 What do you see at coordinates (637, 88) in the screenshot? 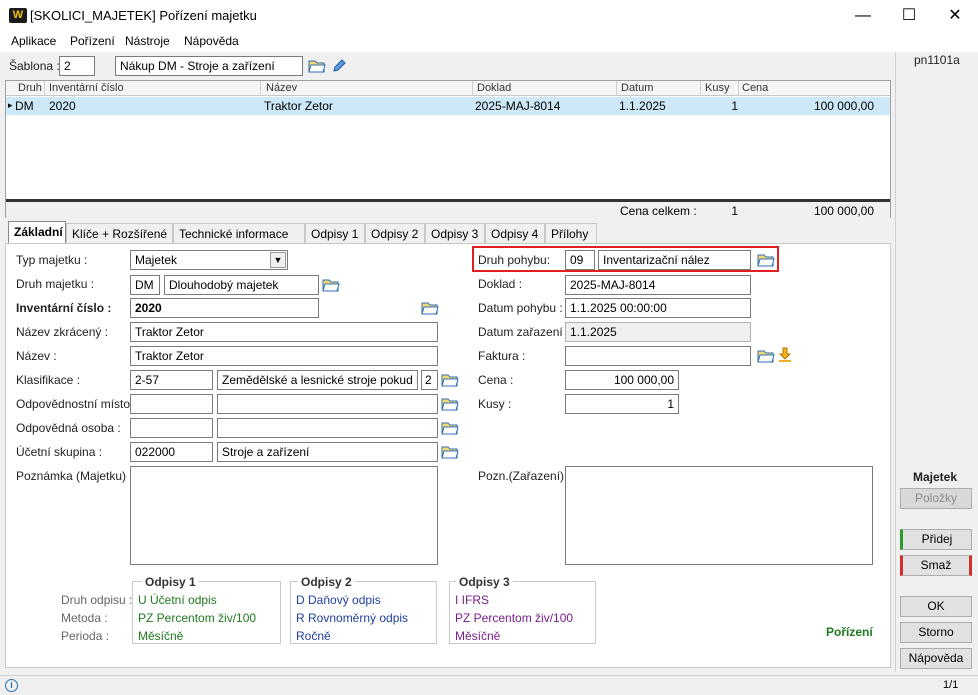
I see `col-datum: Datum` at bounding box center [637, 88].